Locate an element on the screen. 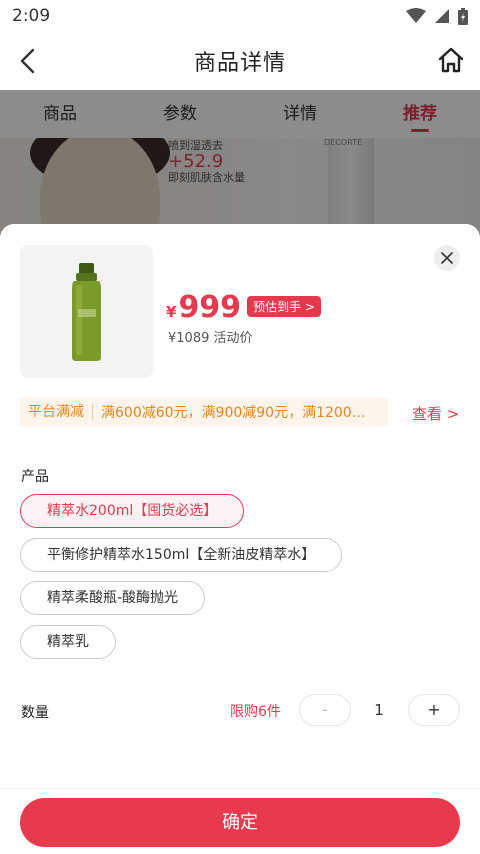 The width and height of the screenshot is (480, 854). signal-icon is located at coordinates (442, 16).